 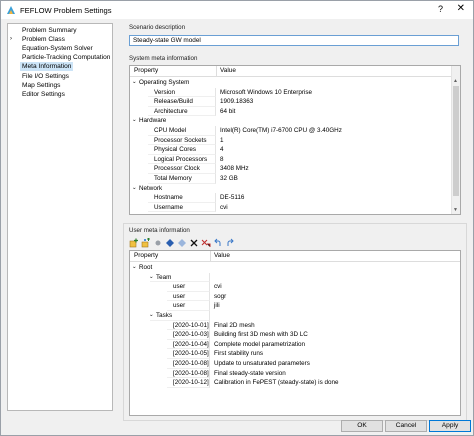 I want to click on table-row: ⌄ Tasks, so click(x=295, y=316).